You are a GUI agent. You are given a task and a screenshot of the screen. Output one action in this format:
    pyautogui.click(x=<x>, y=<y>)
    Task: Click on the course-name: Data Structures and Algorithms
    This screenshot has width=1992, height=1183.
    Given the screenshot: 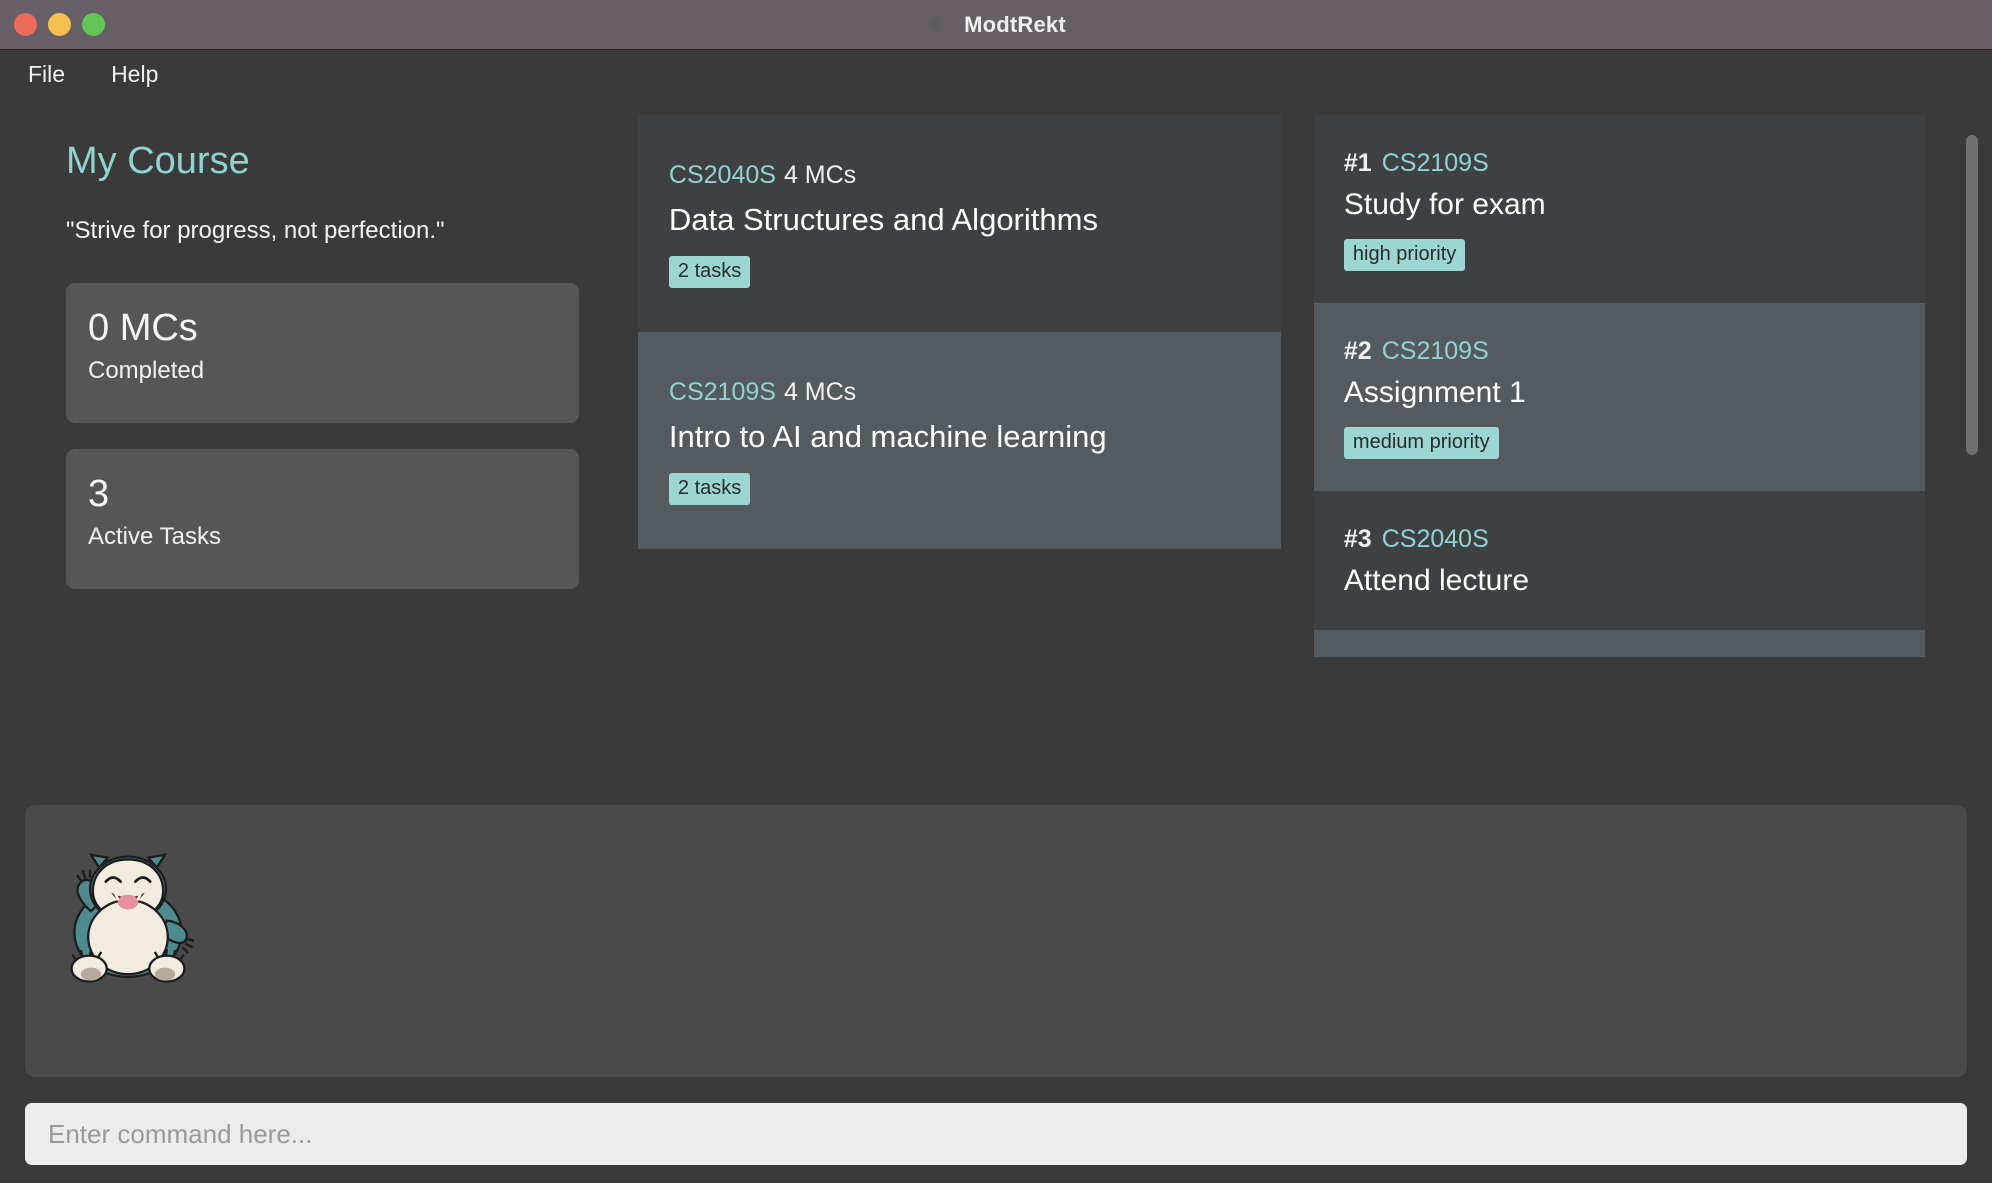 What is the action you would take?
    pyautogui.click(x=883, y=219)
    